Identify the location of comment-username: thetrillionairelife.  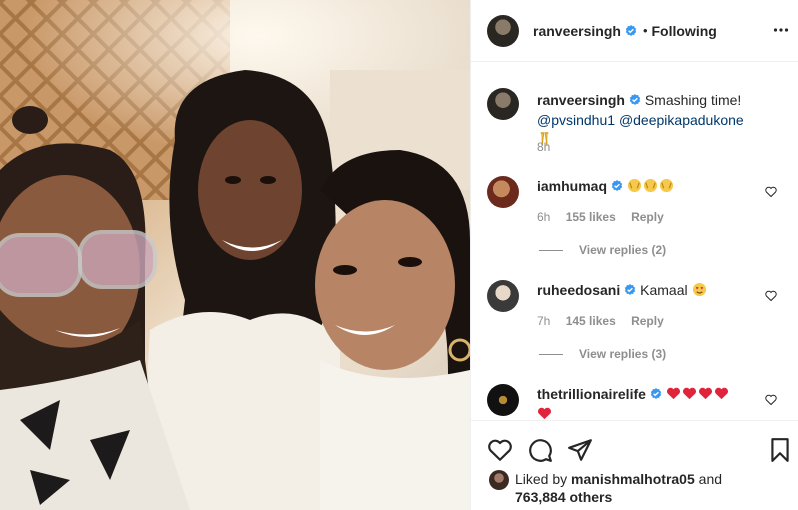
(591, 394).